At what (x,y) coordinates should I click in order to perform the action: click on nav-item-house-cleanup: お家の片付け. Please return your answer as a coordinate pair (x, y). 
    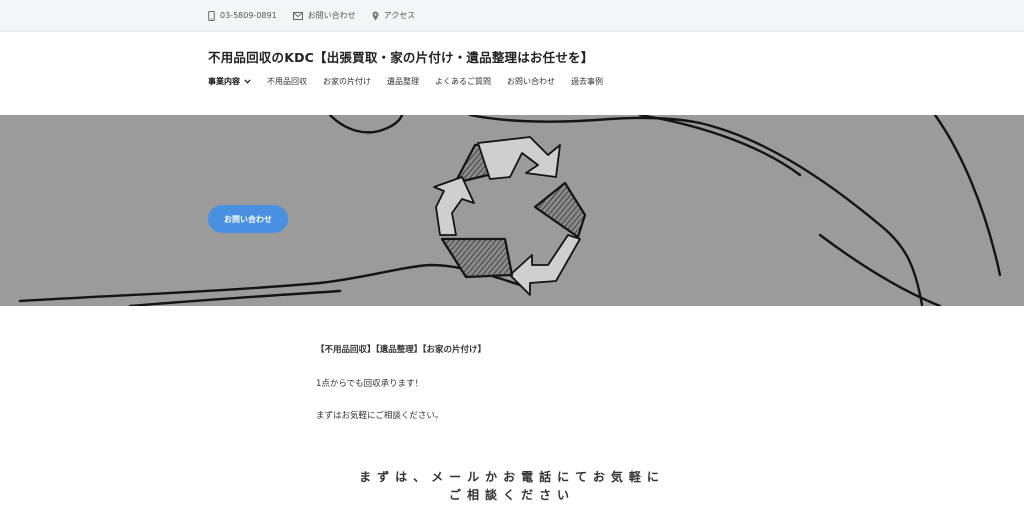
    Looking at the image, I should click on (347, 81).